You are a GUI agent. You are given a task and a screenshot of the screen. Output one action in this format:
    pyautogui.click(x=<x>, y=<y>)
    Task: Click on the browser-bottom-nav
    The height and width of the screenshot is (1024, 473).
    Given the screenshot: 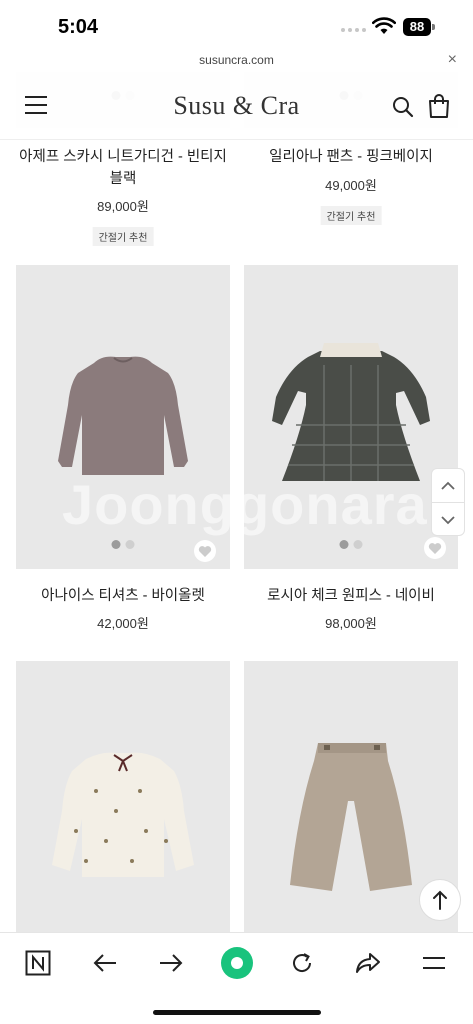 What is the action you would take?
    pyautogui.click(x=236, y=978)
    